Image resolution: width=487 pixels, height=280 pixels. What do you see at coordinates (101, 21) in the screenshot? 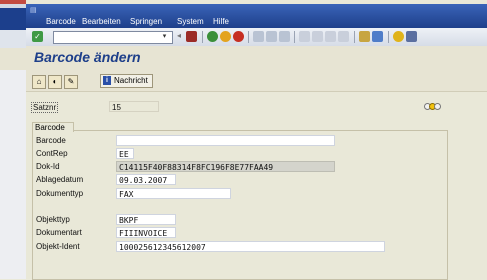
I see `menu-bearbeiten: Bearbeiten` at bounding box center [101, 21].